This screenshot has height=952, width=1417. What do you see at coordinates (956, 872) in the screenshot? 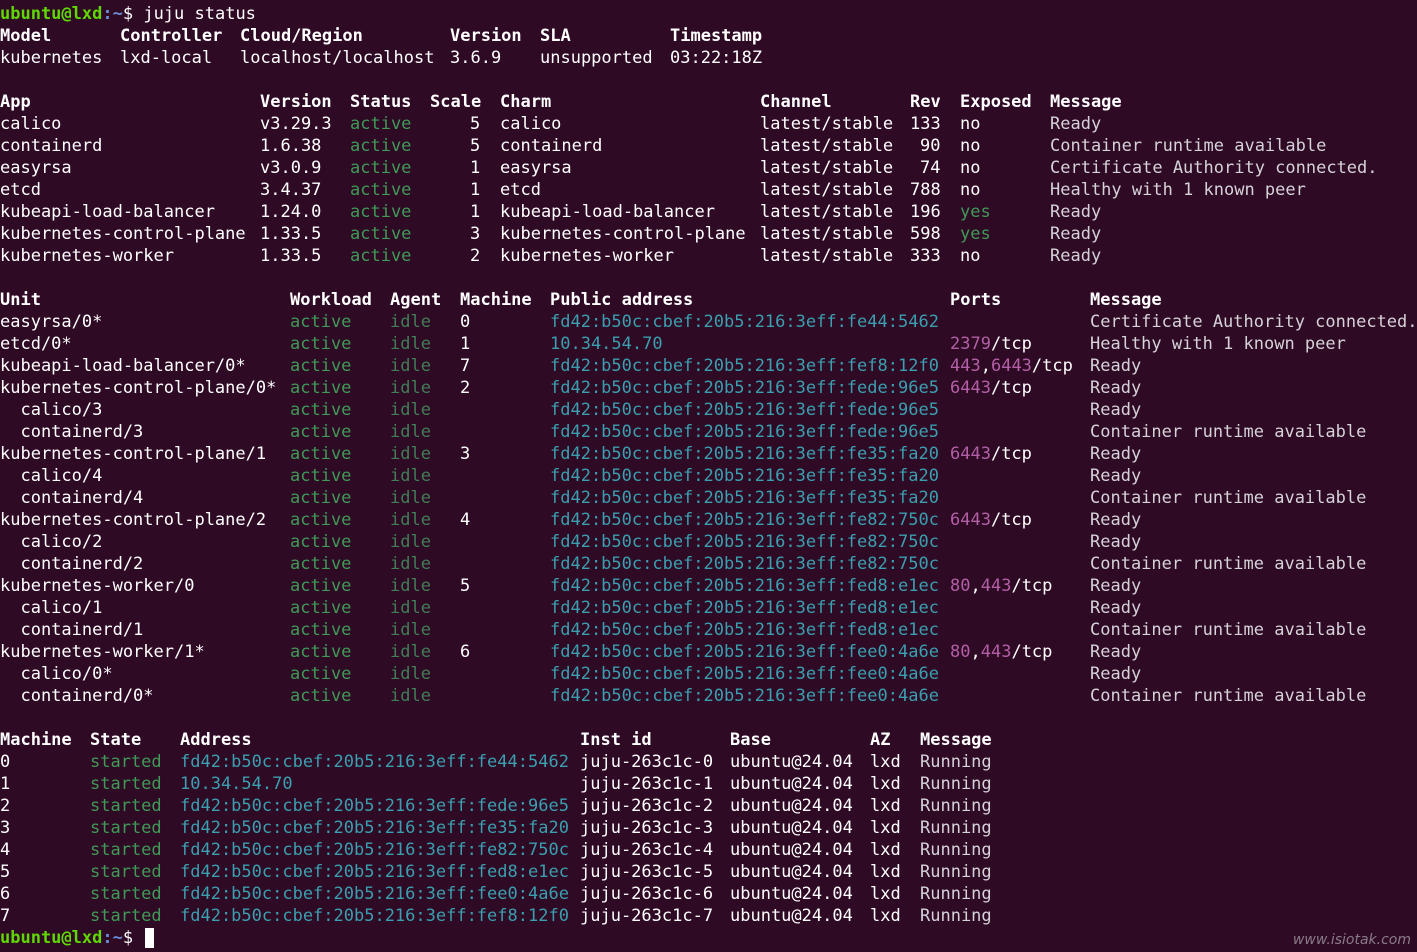
I see `machine-cell: Running` at bounding box center [956, 872].